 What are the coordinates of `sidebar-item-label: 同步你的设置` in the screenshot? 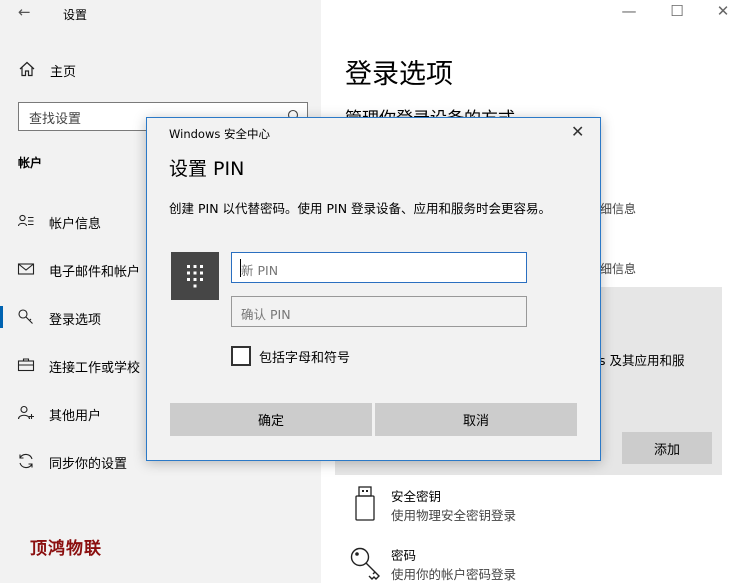 It's located at (88, 464).